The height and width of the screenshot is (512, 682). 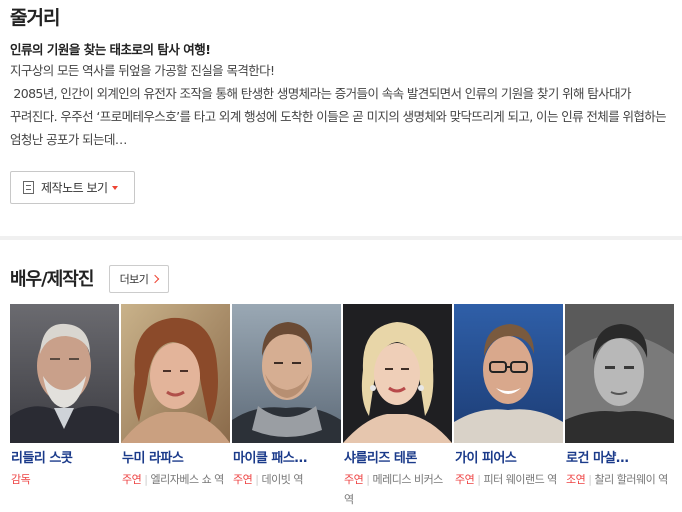 What do you see at coordinates (35, 18) in the screenshot?
I see `plot-title: 줄거리` at bounding box center [35, 18].